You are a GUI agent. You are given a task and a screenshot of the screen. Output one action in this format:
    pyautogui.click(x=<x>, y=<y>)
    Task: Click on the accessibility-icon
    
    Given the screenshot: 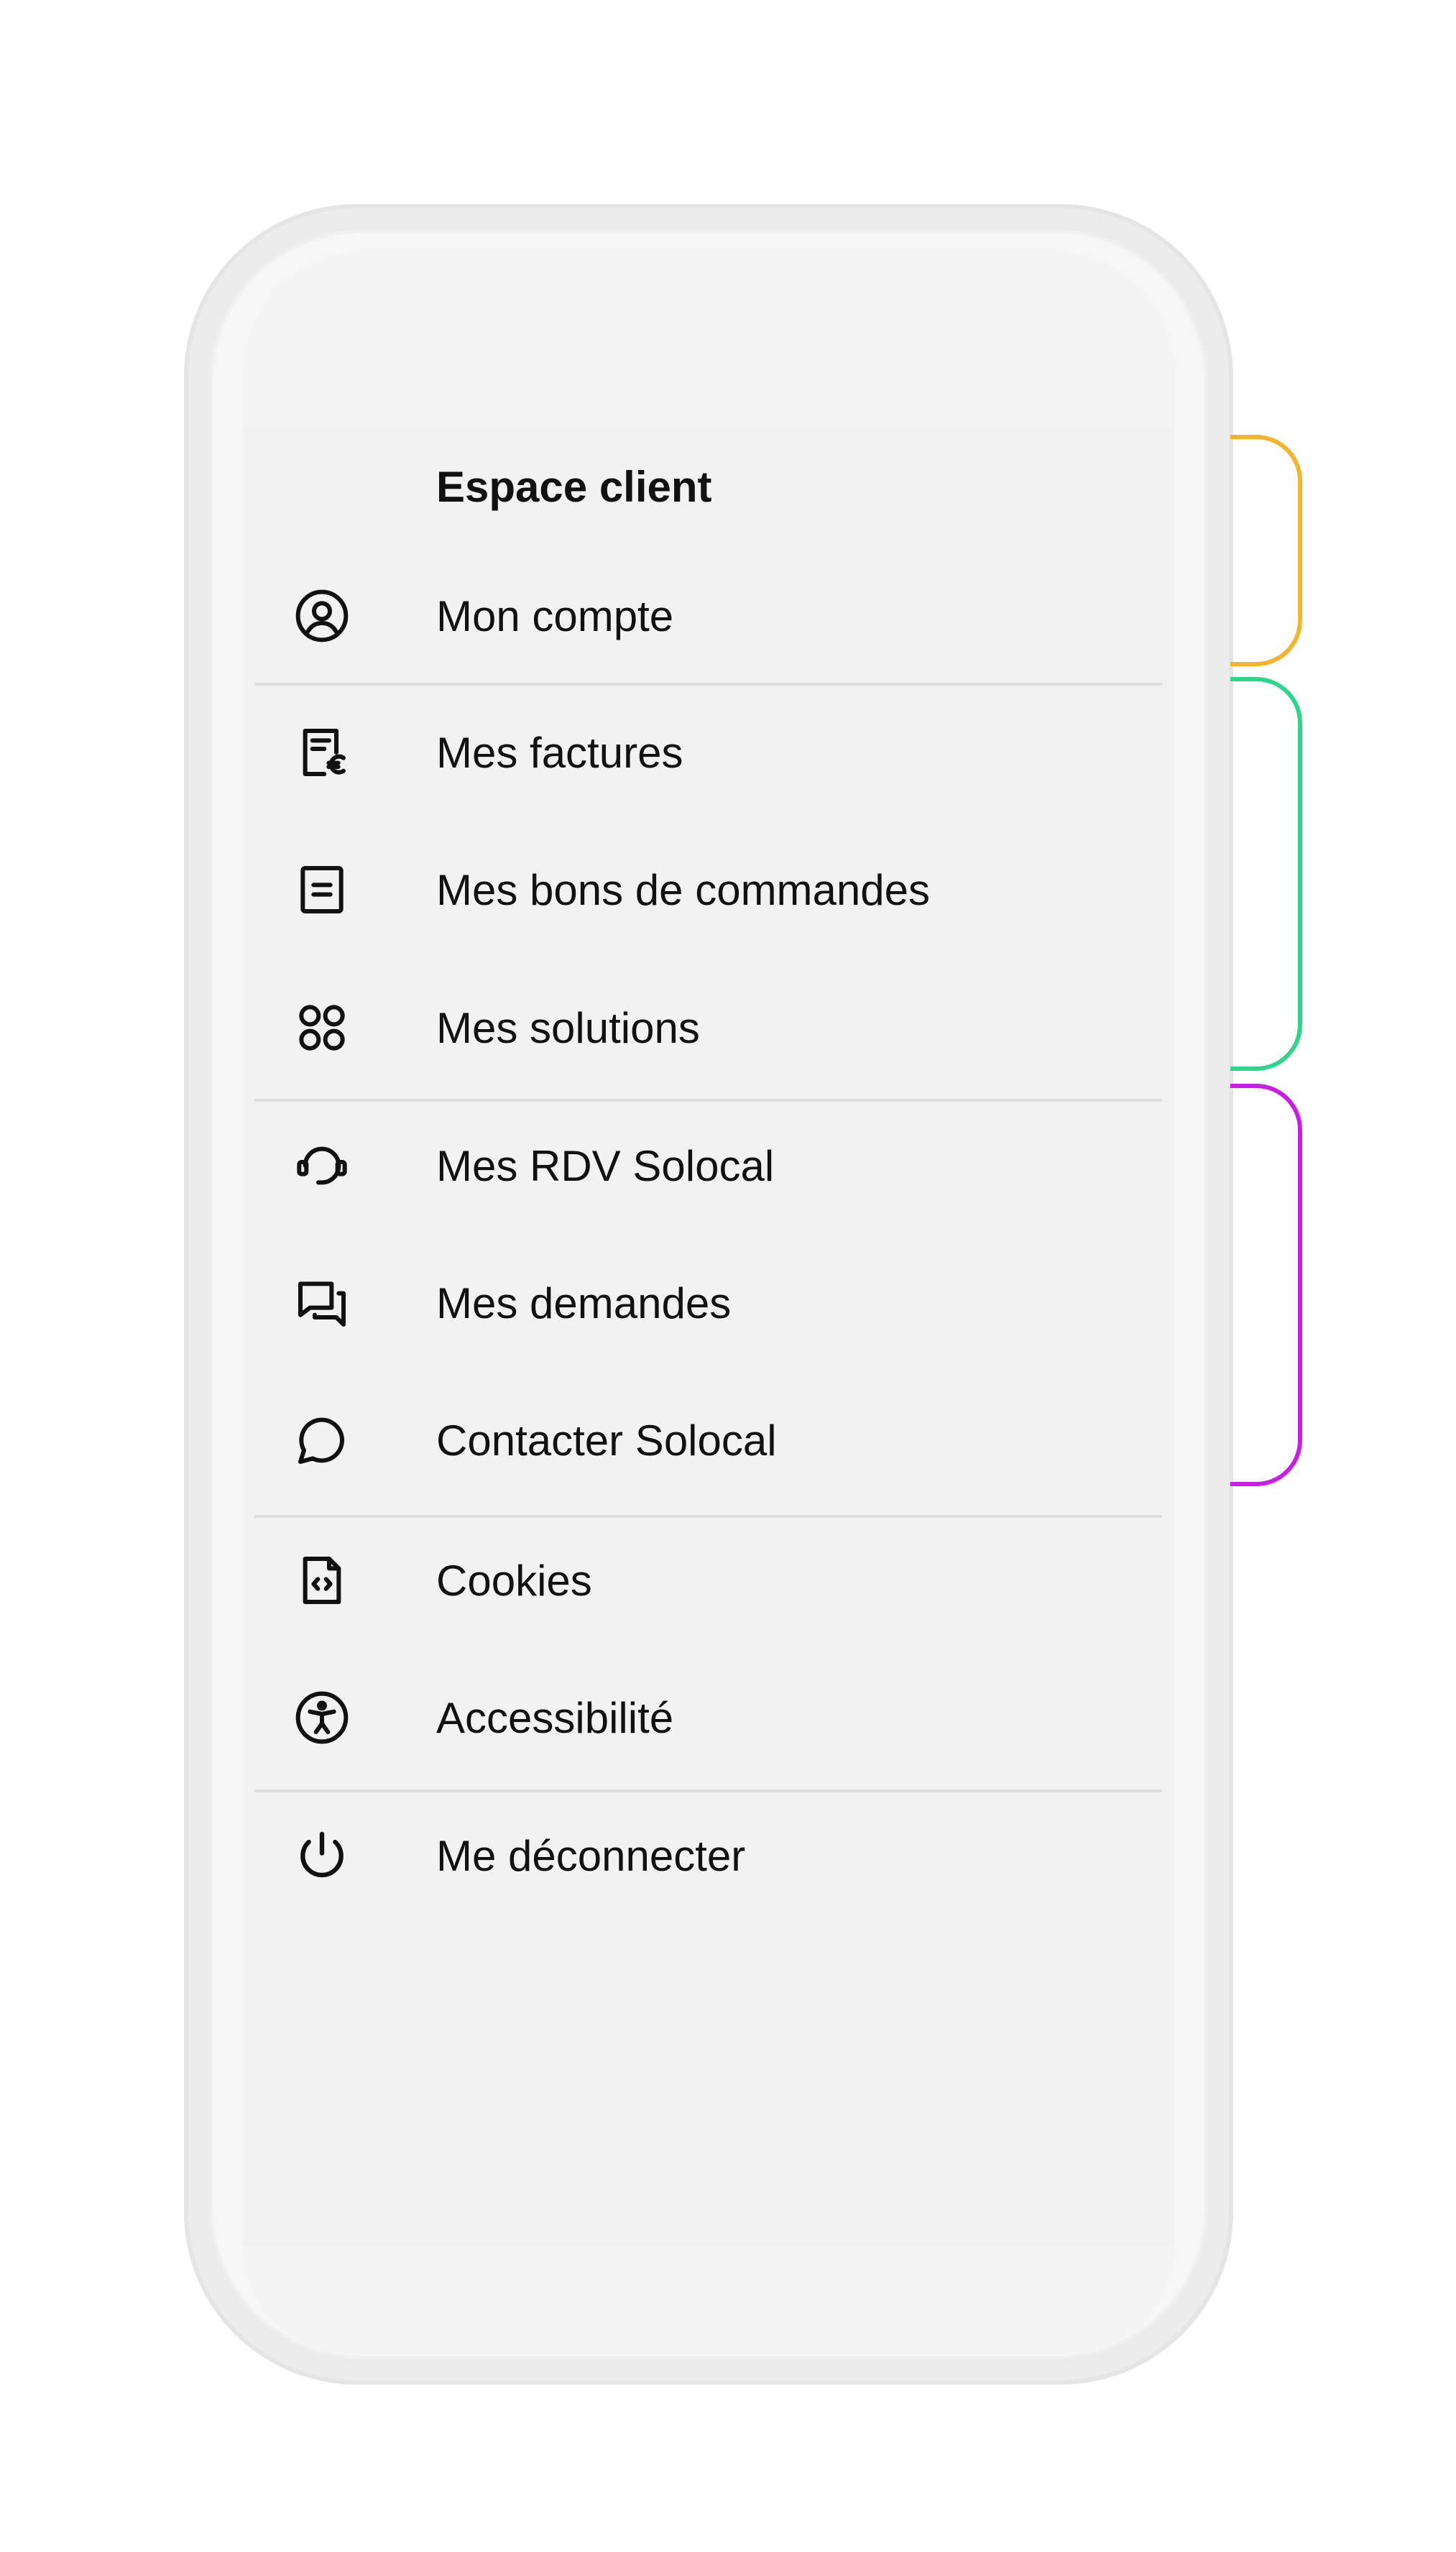 What is the action you would take?
    pyautogui.click(x=322, y=1717)
    